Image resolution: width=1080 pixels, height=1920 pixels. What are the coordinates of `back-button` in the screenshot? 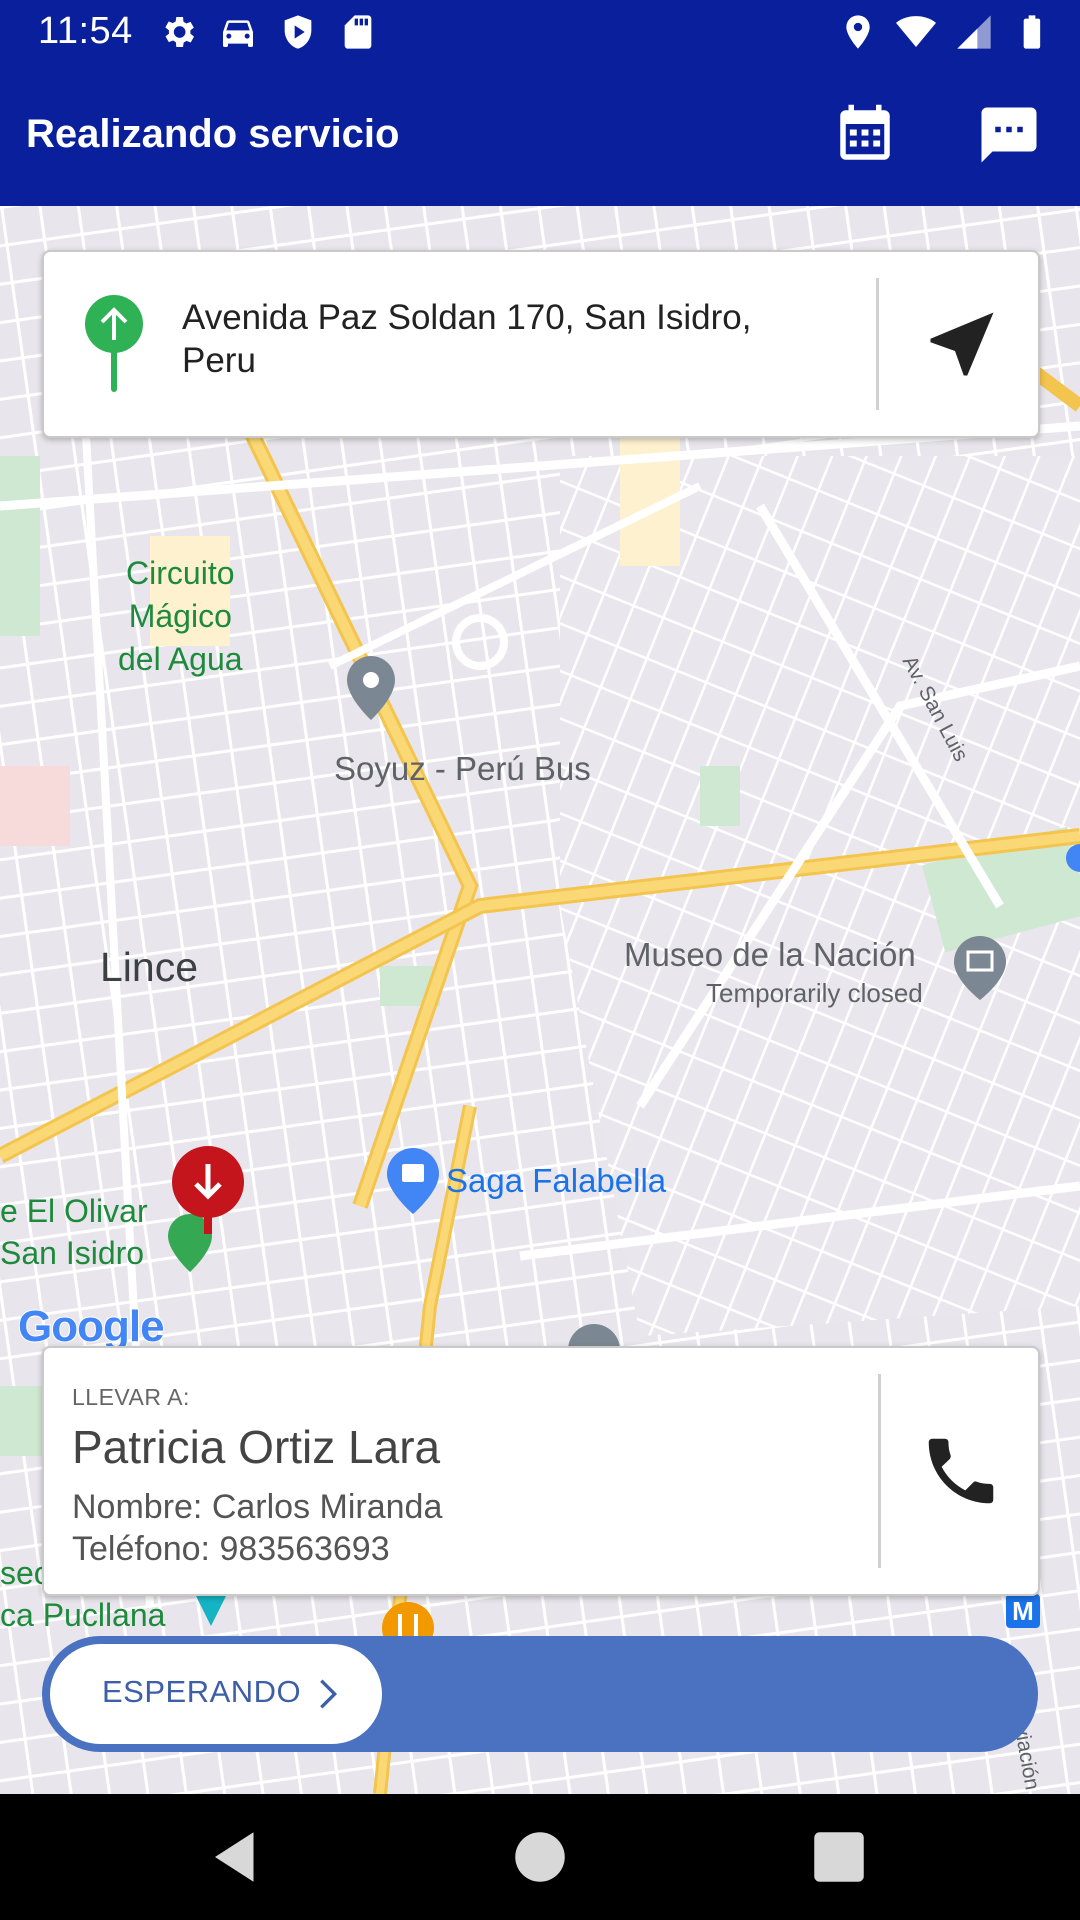 It's located at (237, 1857).